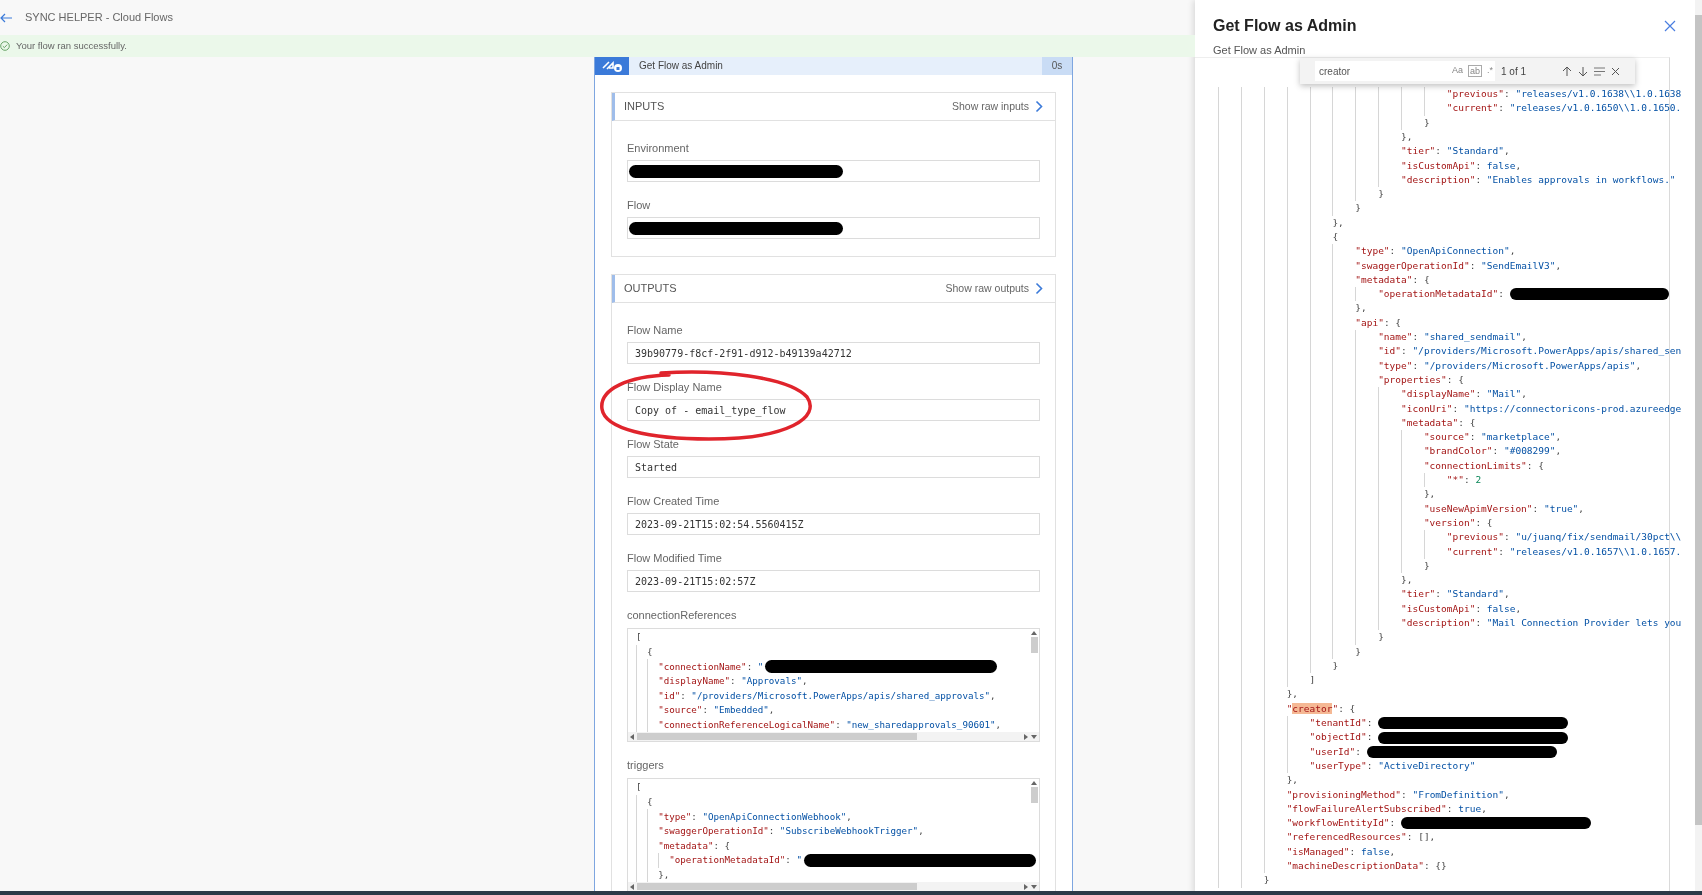 The height and width of the screenshot is (895, 1702). I want to click on code-line: "swaggerOperationId": "SendEmailV3",, so click(1458, 265).